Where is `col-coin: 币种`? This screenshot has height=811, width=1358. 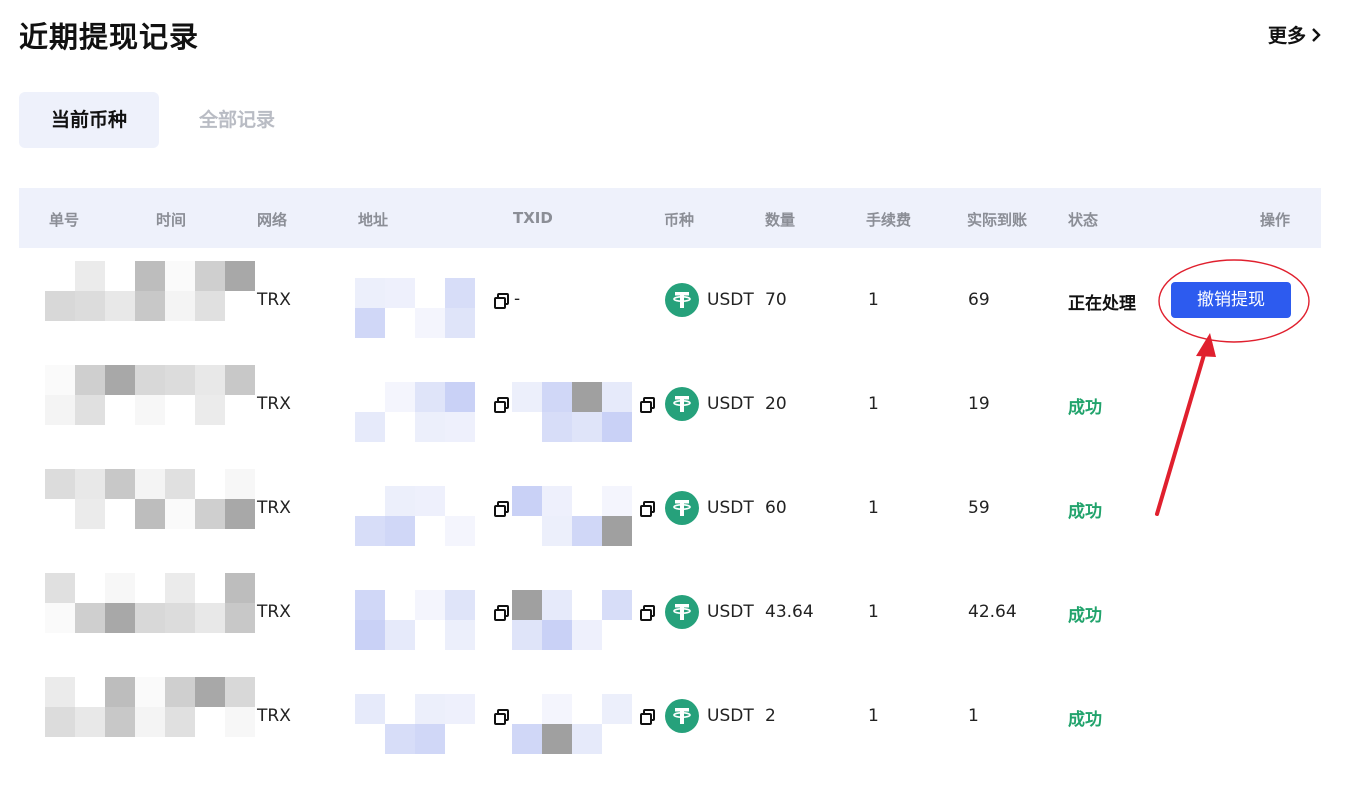
col-coin: 币种 is located at coordinates (679, 220).